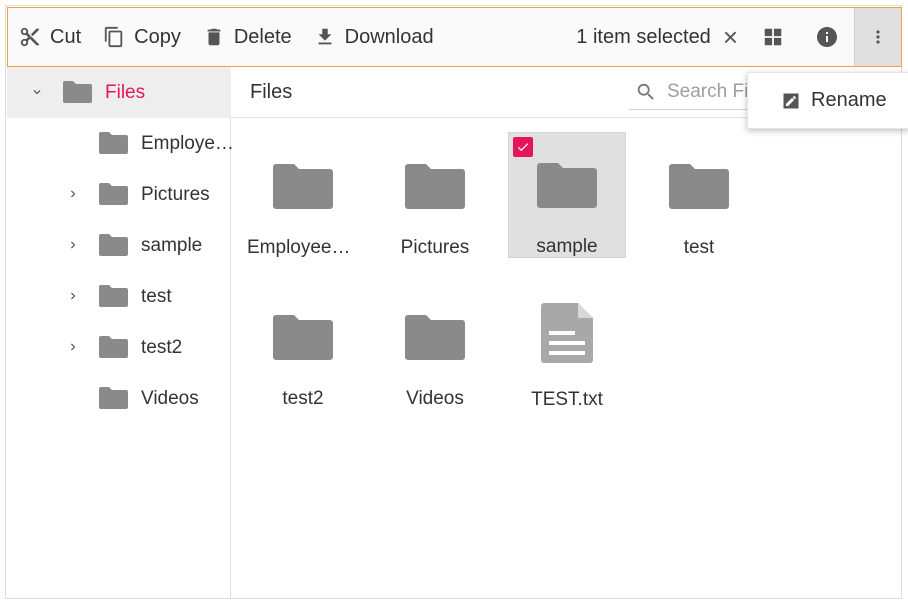 The image size is (908, 605). I want to click on file-tile-pictures: Pictures, so click(435, 195).